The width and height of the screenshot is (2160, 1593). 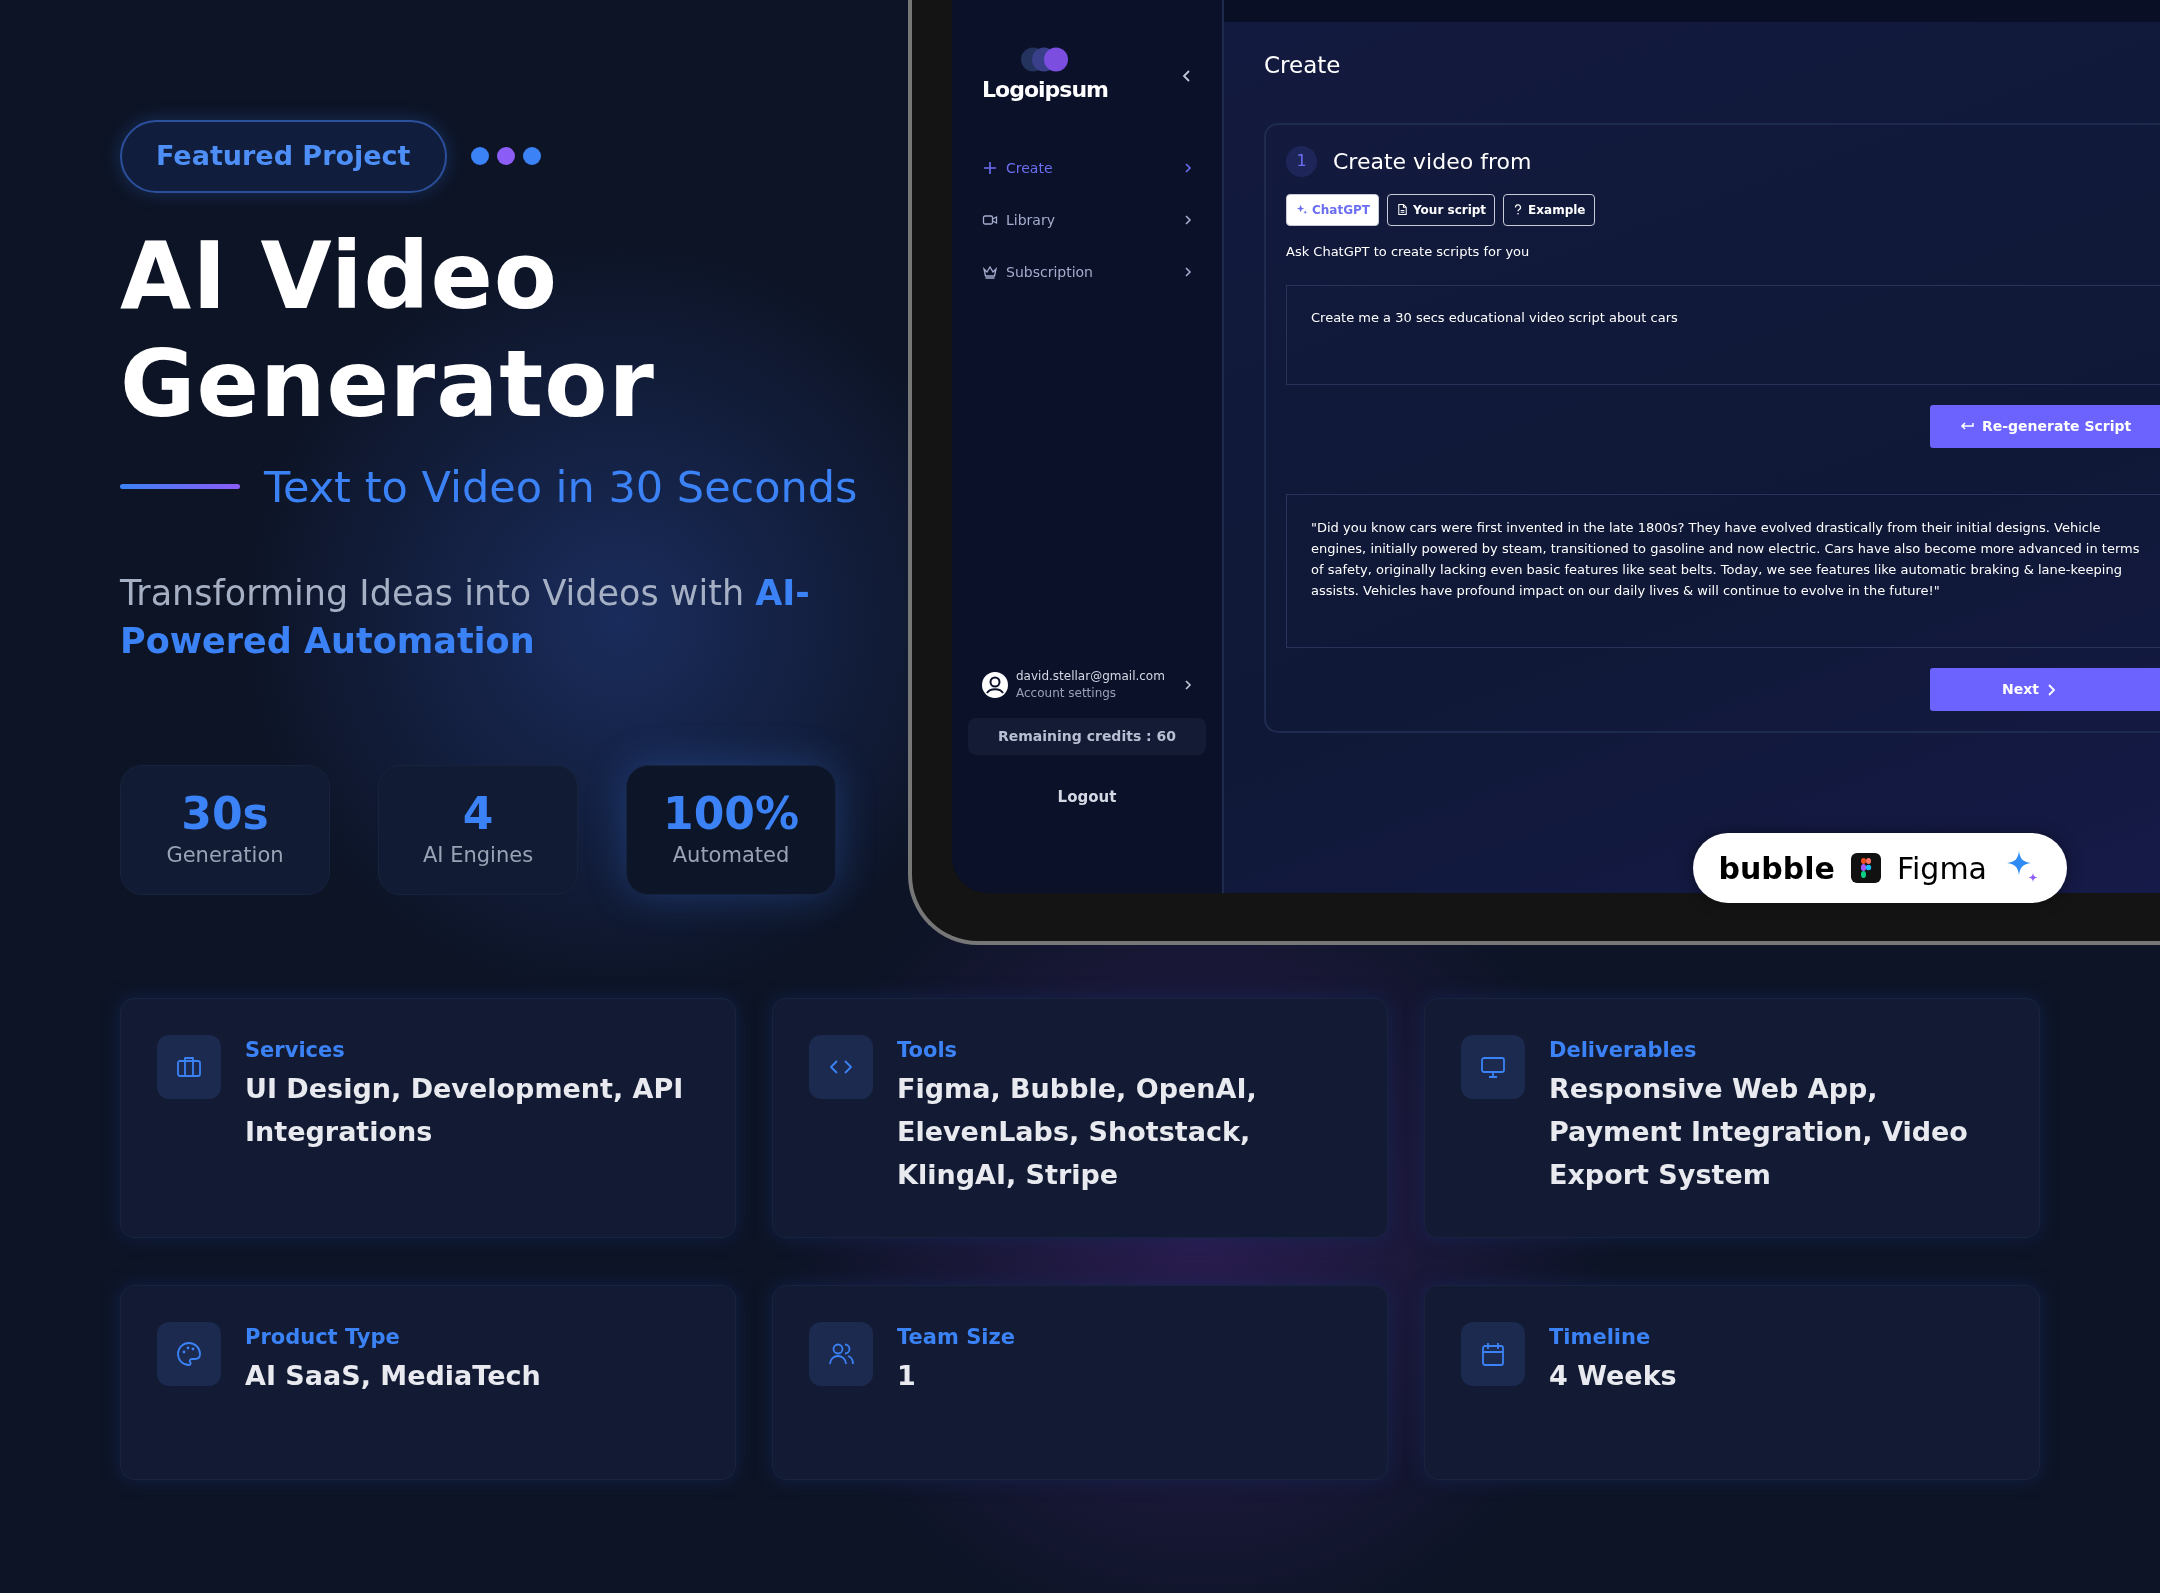 What do you see at coordinates (990, 220) in the screenshot?
I see `video-camera-icon` at bounding box center [990, 220].